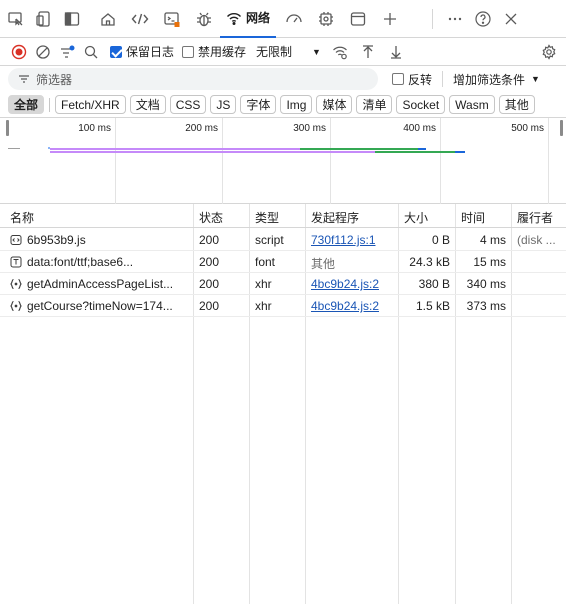  I want to click on chip-css: CSS, so click(188, 104).